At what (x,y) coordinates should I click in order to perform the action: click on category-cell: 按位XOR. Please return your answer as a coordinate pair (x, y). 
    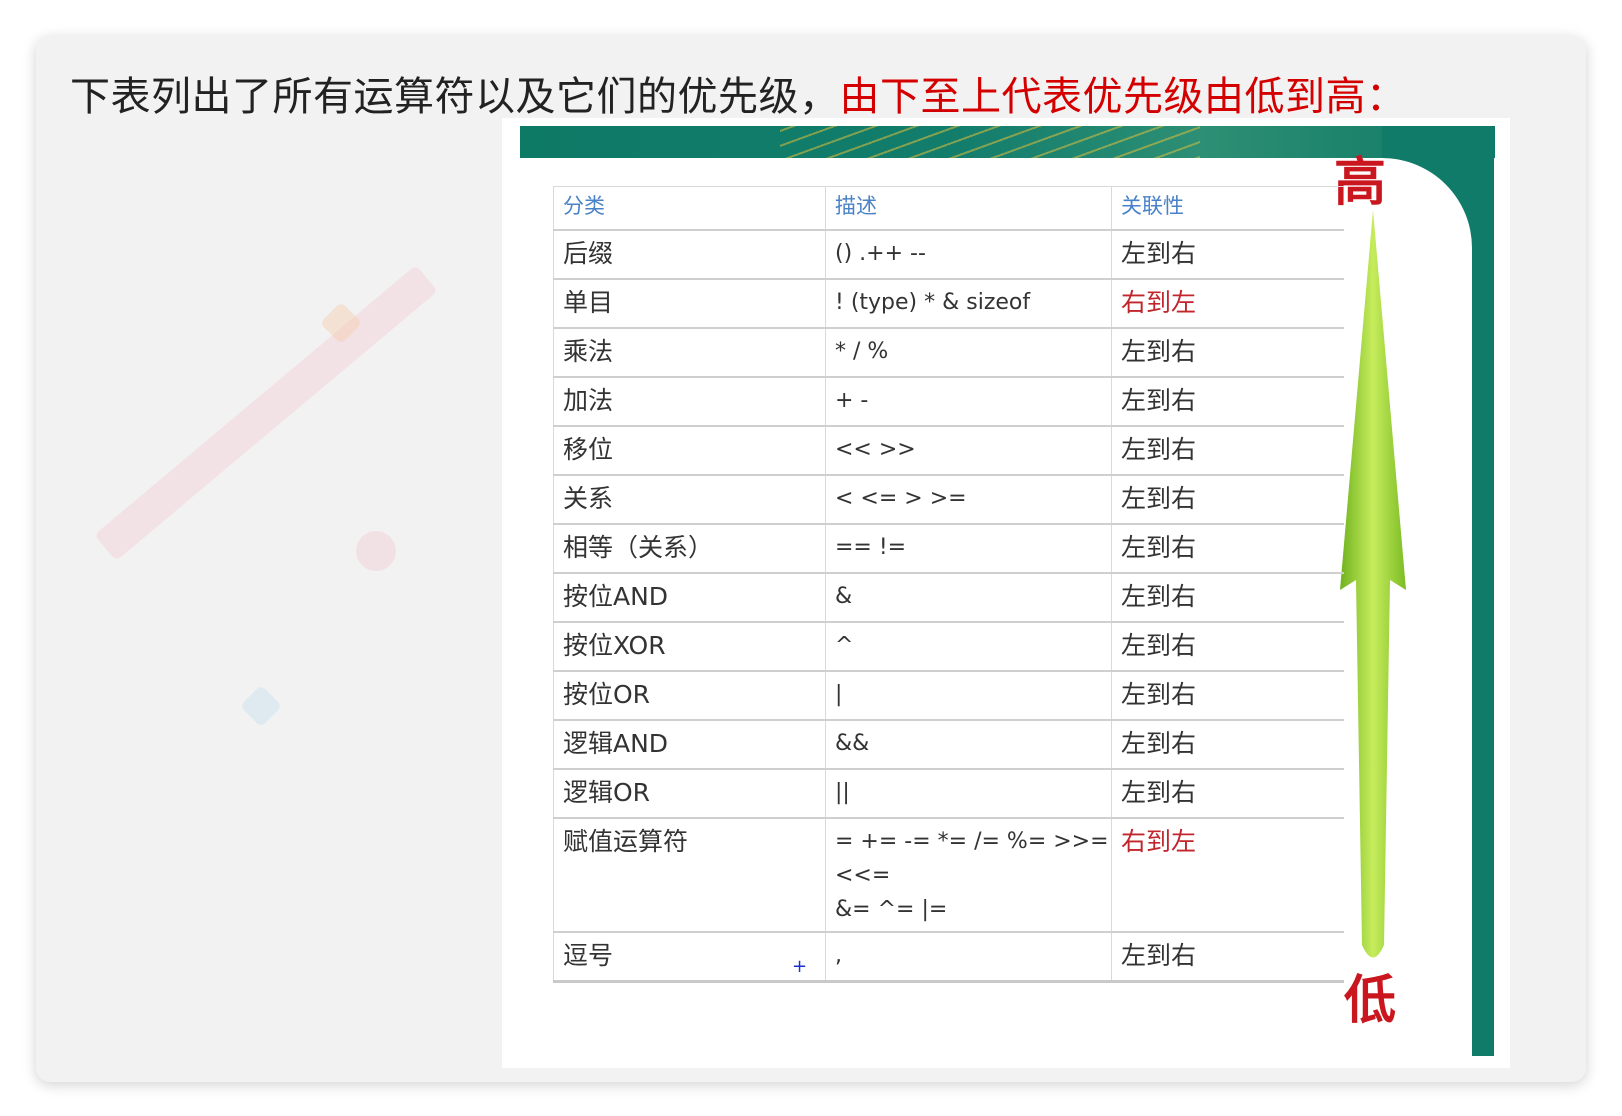
    Looking at the image, I should click on (689, 646).